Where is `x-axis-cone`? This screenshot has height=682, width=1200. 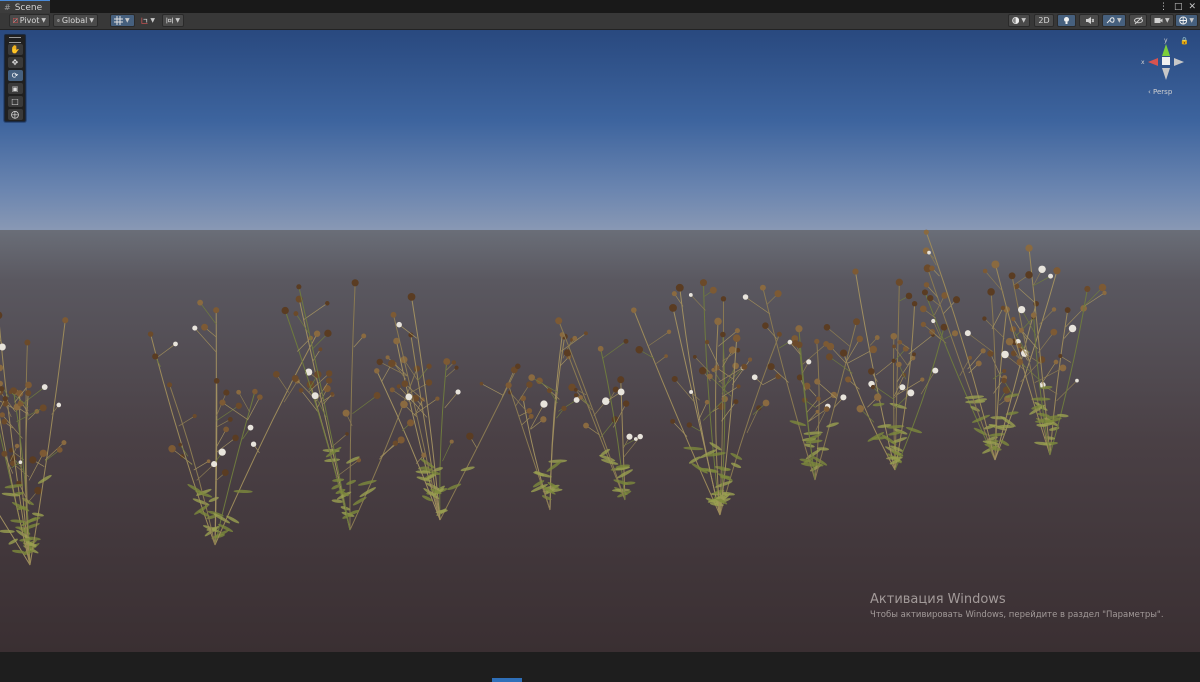
x-axis-cone is located at coordinates (1153, 62).